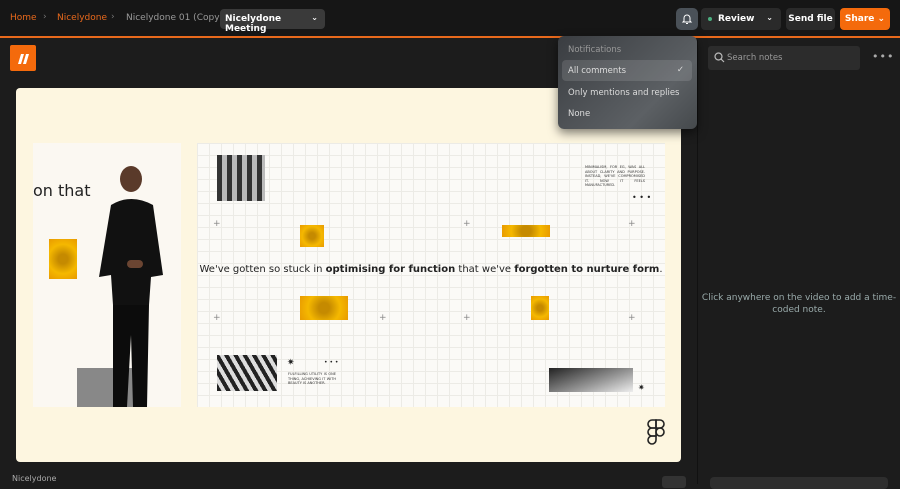 This screenshot has height=489, width=900. What do you see at coordinates (627, 113) in the screenshot?
I see `menu-item-none: None` at bounding box center [627, 113].